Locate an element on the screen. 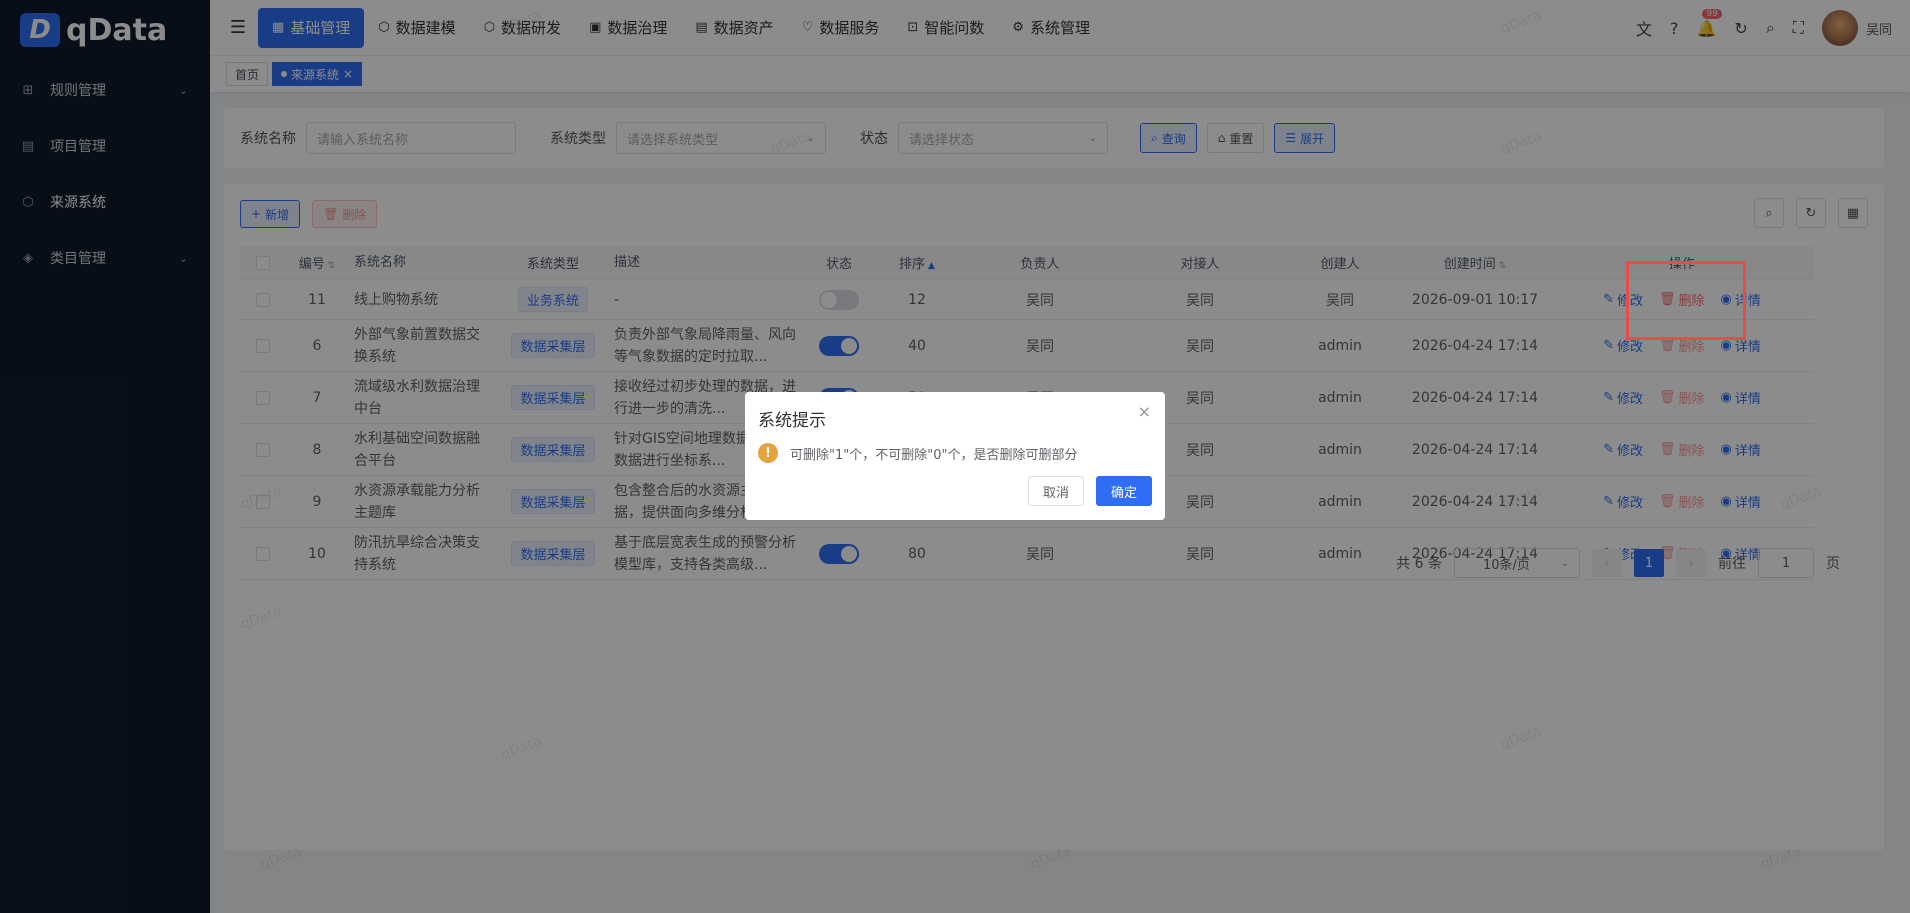 This screenshot has width=1910, height=913. confirm-button: 确定 is located at coordinates (1123, 491).